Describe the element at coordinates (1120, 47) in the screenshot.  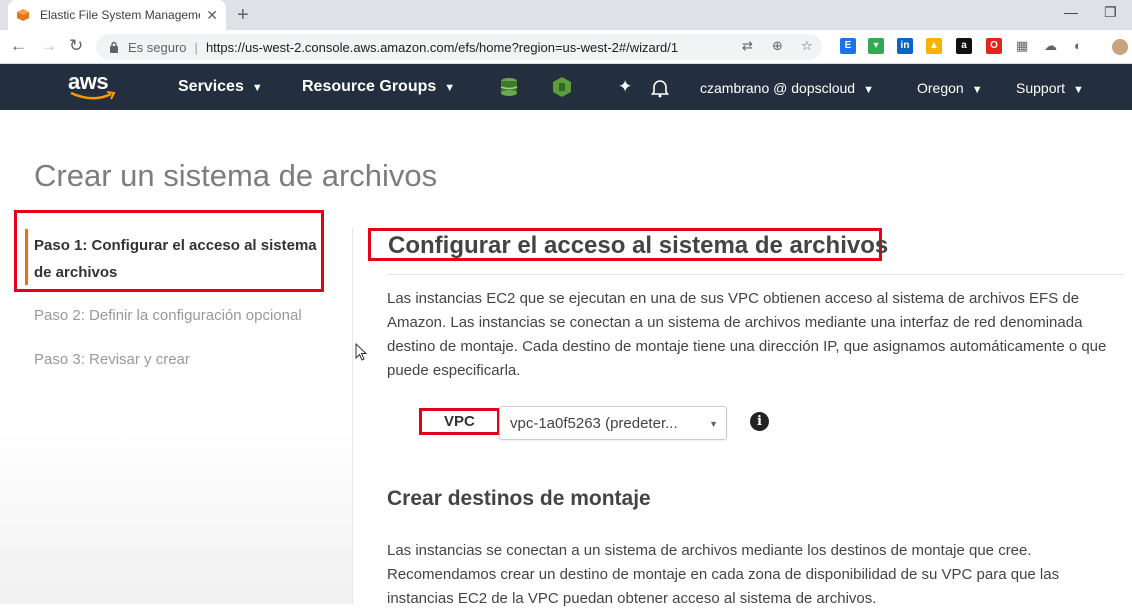
I see `profile-avatar` at that location.